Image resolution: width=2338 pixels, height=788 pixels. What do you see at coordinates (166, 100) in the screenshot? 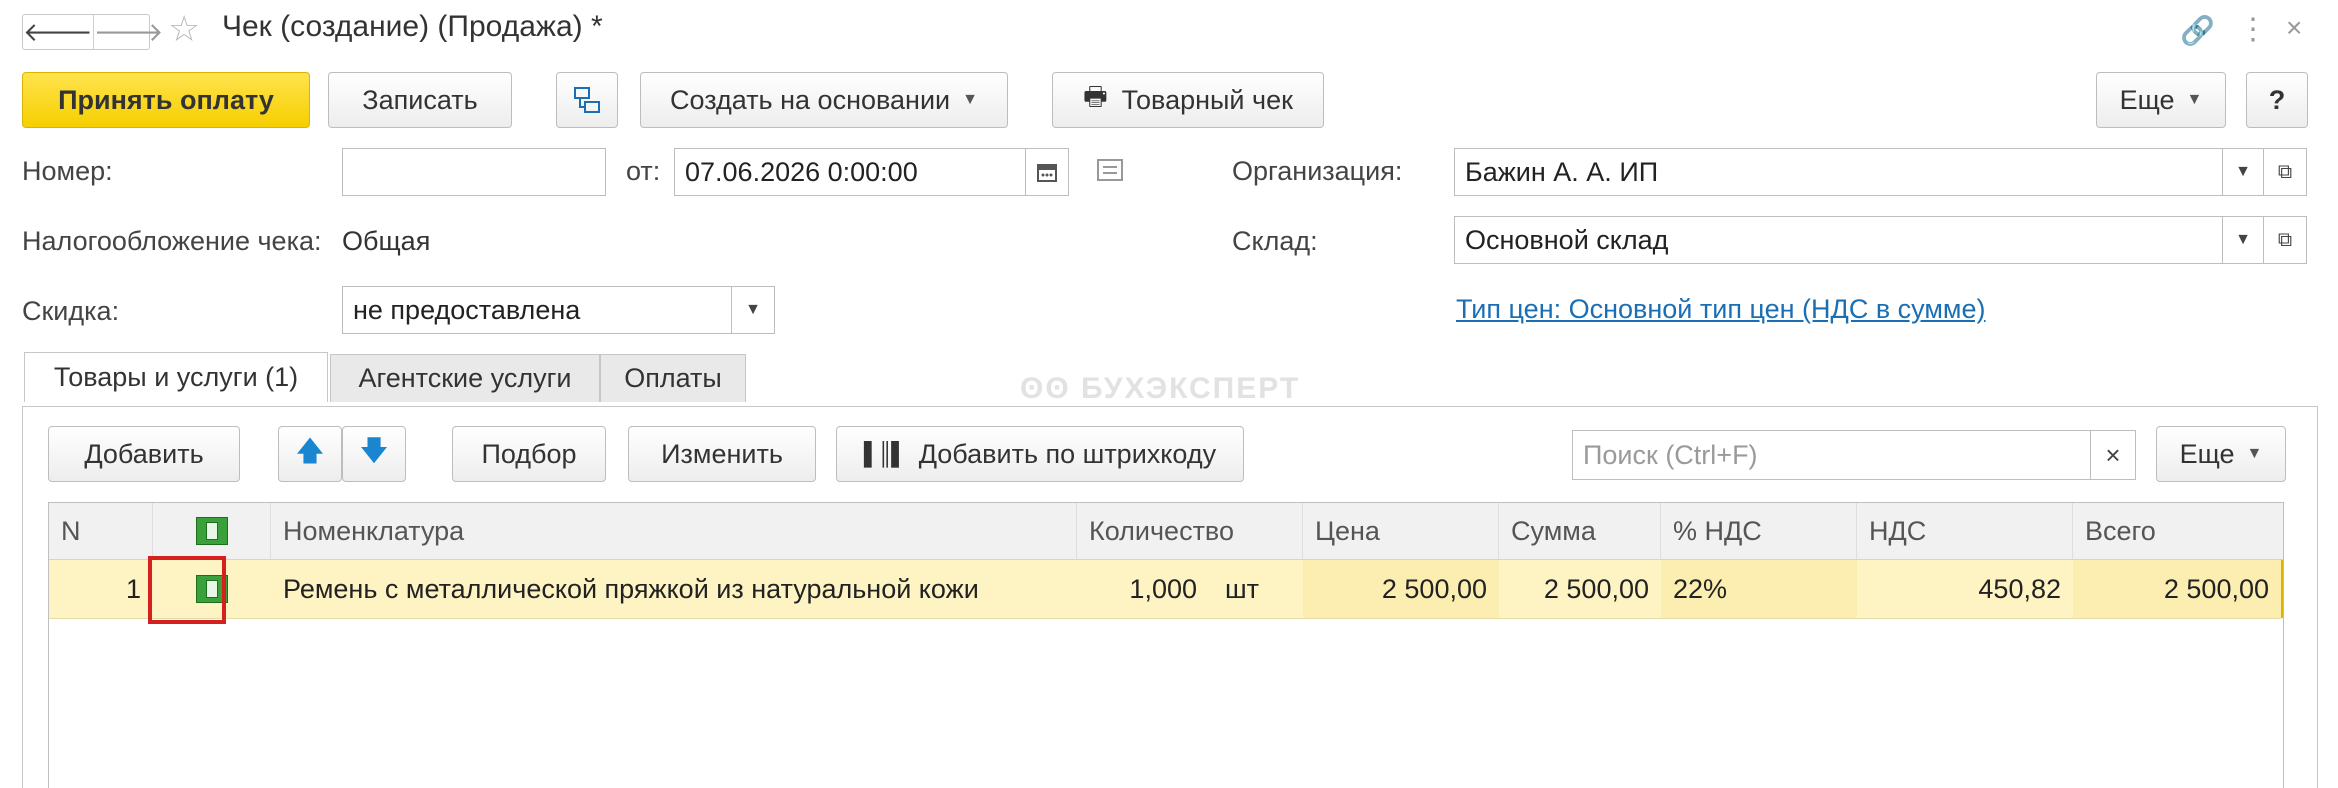
I see `accept-payment-button: Принять оплату` at bounding box center [166, 100].